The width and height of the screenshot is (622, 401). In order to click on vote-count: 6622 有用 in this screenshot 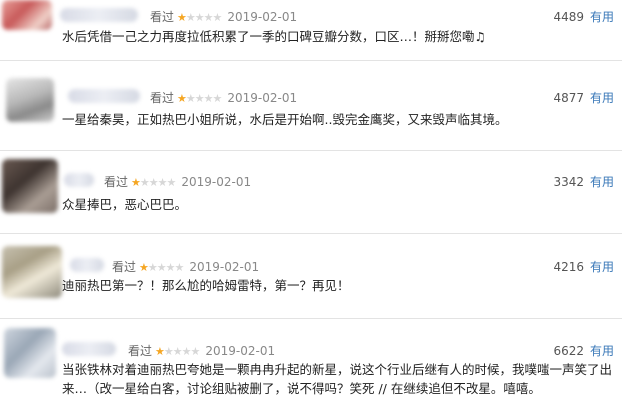, I will do `click(583, 350)`.